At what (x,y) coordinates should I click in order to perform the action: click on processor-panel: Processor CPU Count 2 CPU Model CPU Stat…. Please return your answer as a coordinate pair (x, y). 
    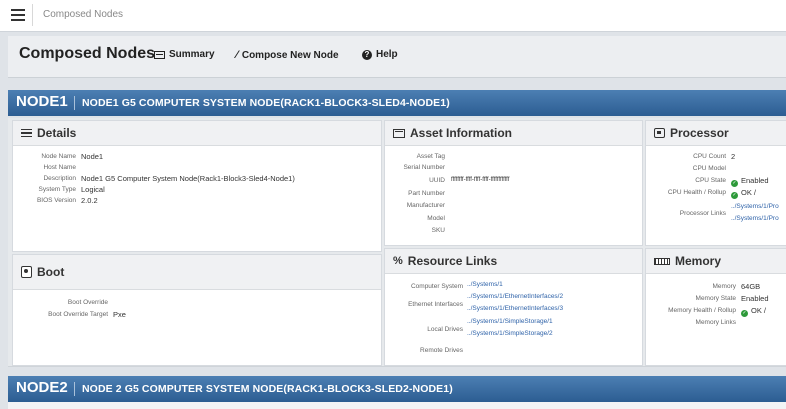
    Looking at the image, I should click on (715, 183).